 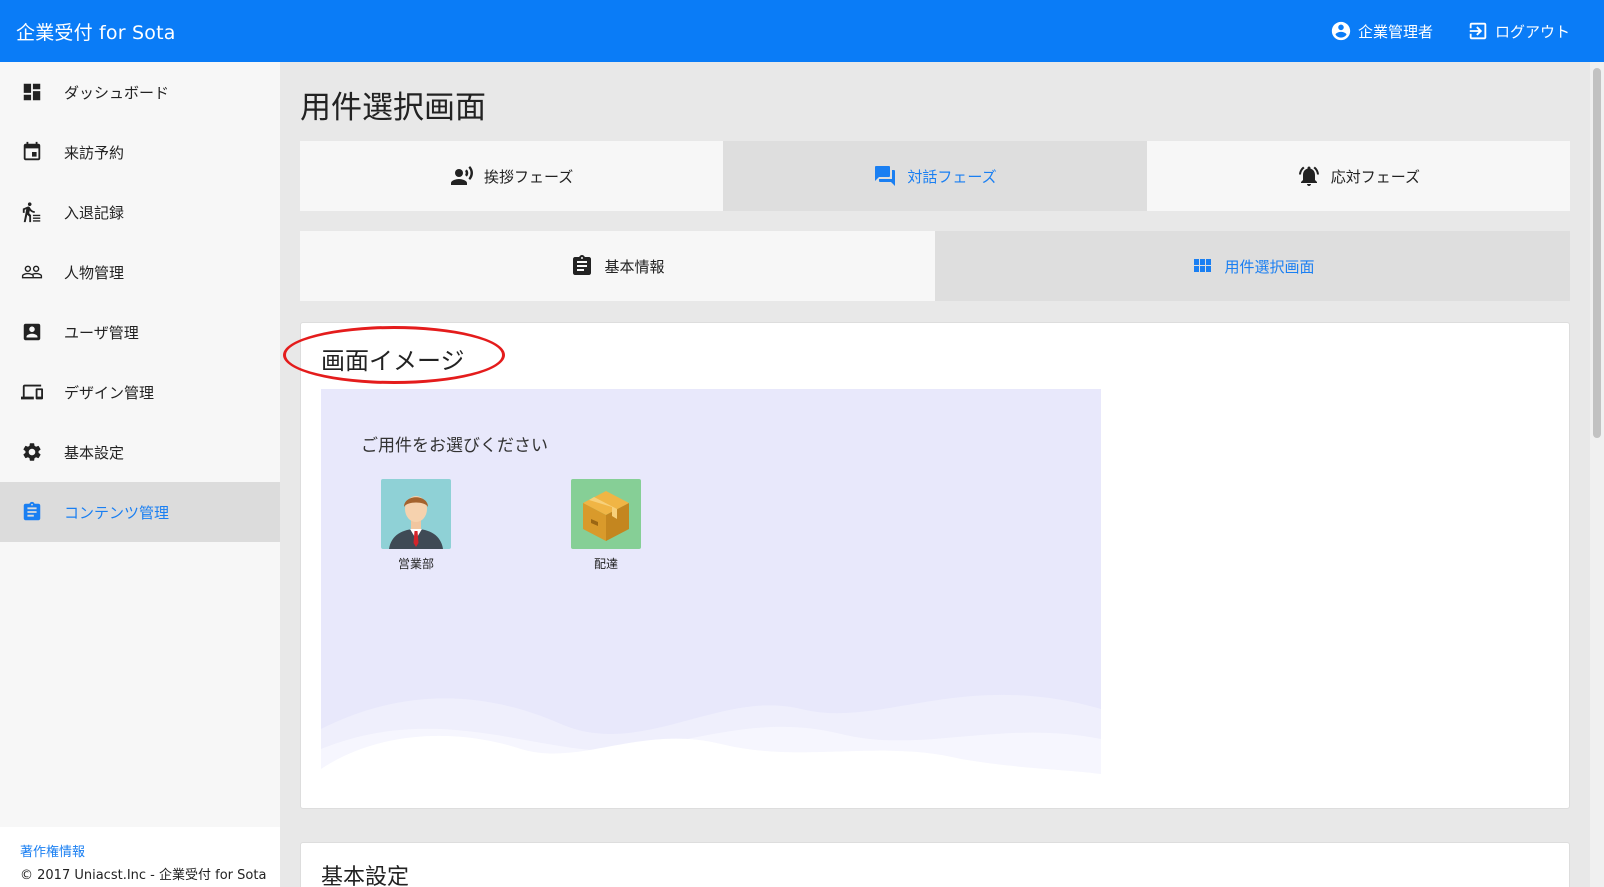 I want to click on account-circle-icon, so click(x=1341, y=31).